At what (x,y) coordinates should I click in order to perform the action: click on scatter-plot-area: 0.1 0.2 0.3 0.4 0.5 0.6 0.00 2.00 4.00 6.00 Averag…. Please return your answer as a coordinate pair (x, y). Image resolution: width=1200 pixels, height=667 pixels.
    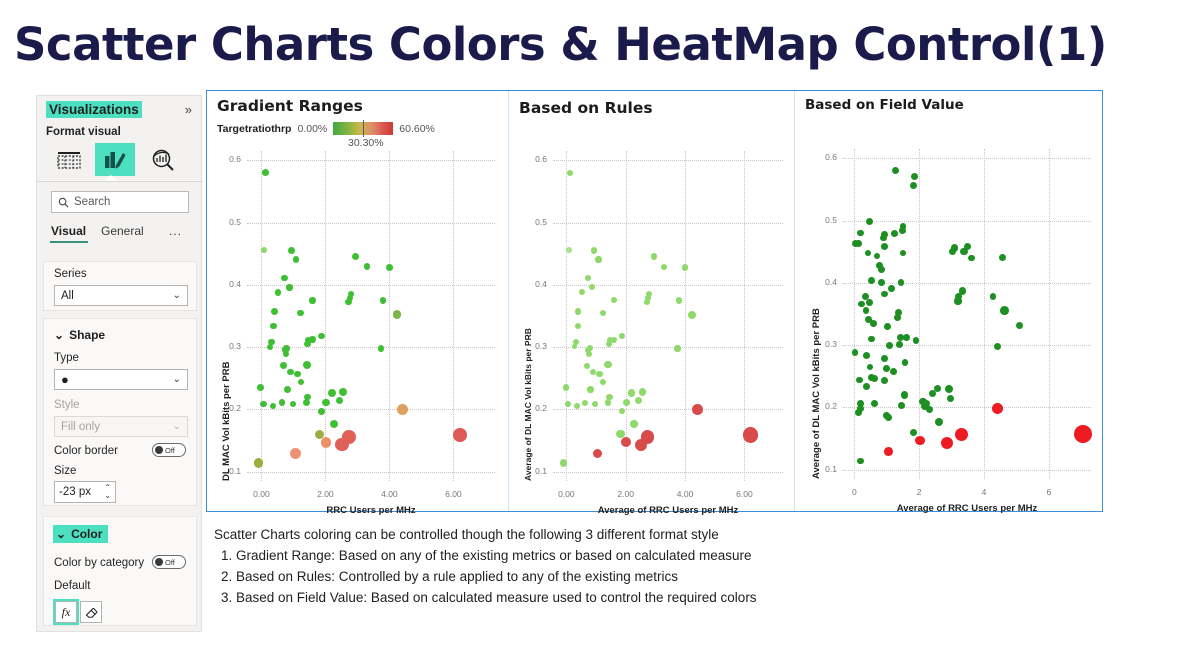
    Looking at the image, I should click on (653, 333).